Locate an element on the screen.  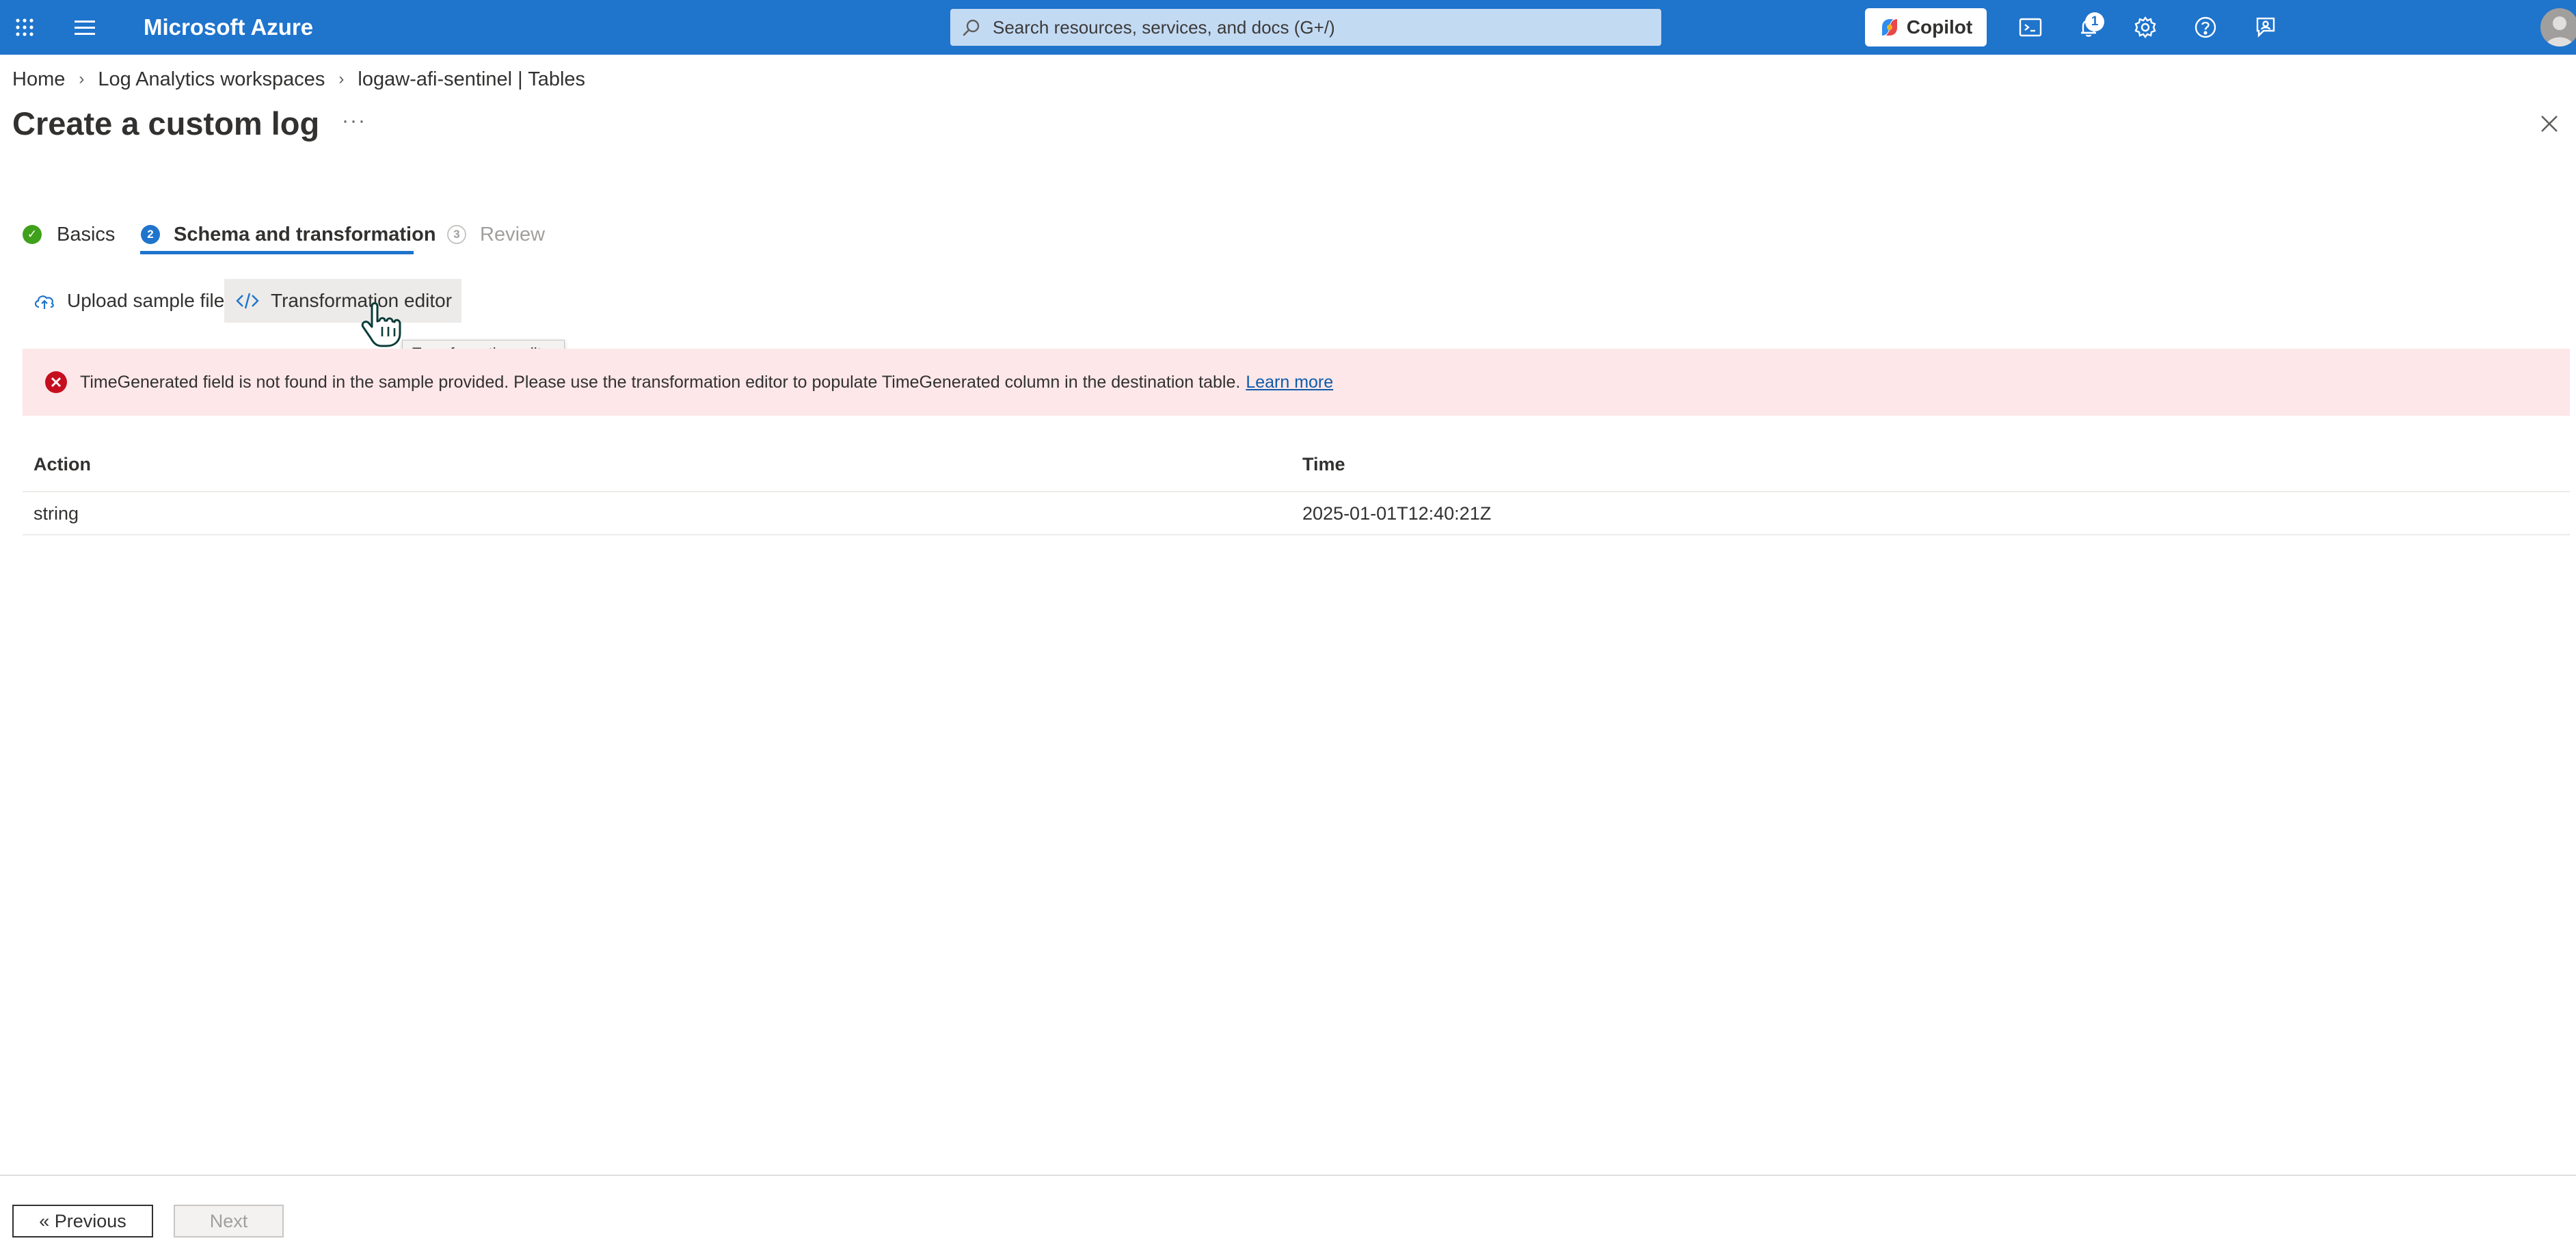
step-number: 2 is located at coordinates (150, 234).